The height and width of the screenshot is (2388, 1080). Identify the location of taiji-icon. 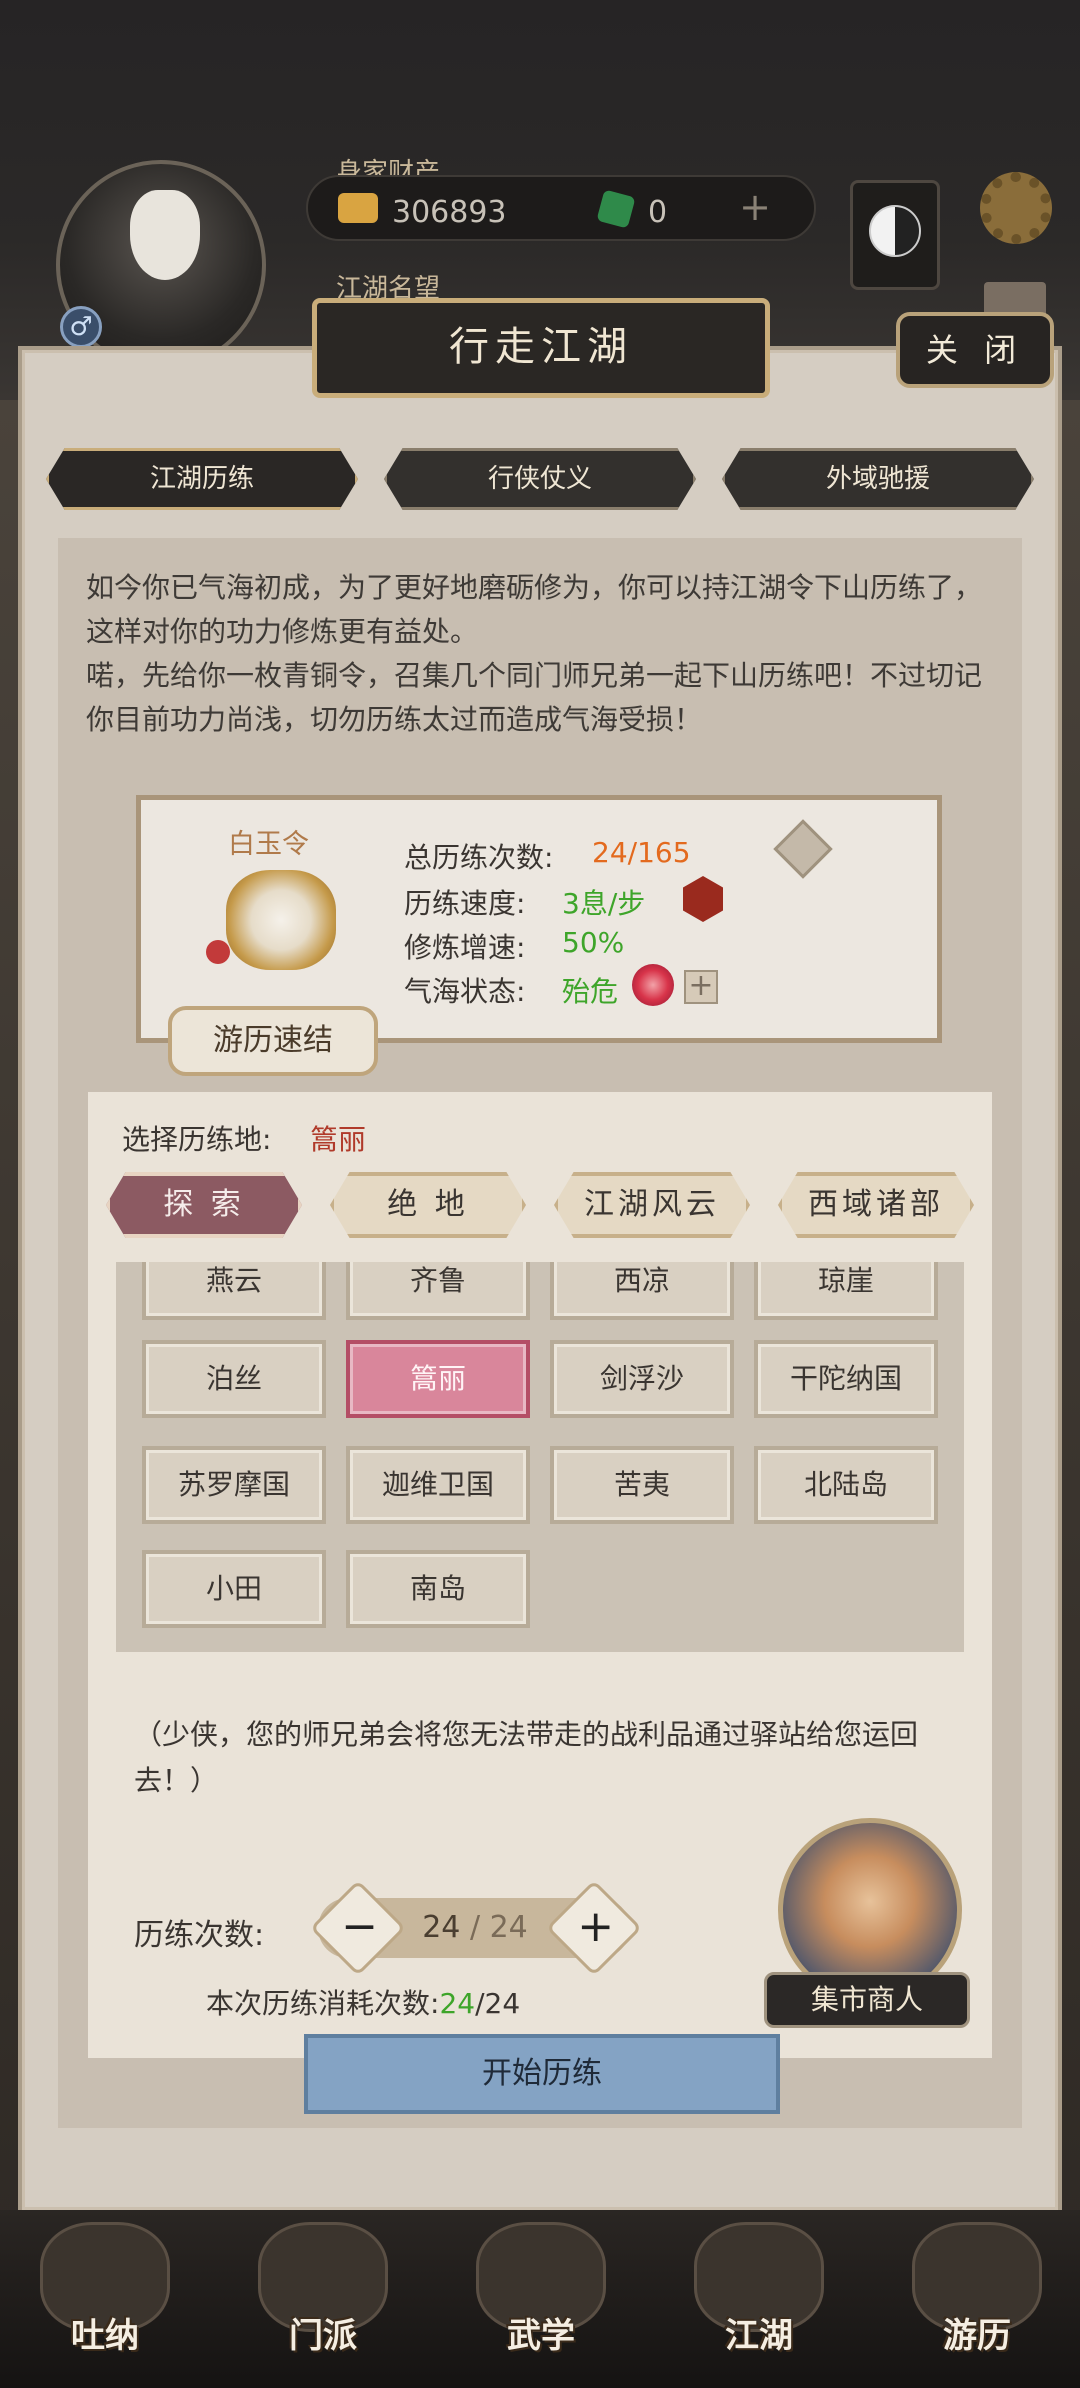
(895, 231).